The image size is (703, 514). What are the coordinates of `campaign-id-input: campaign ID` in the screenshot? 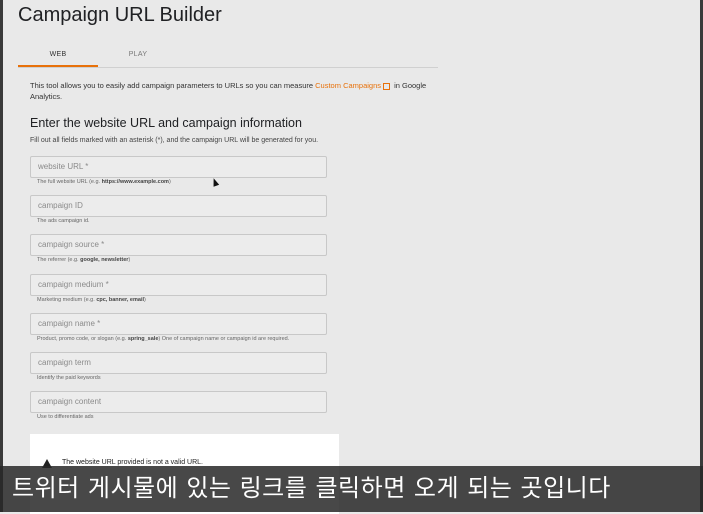 It's located at (178, 206).